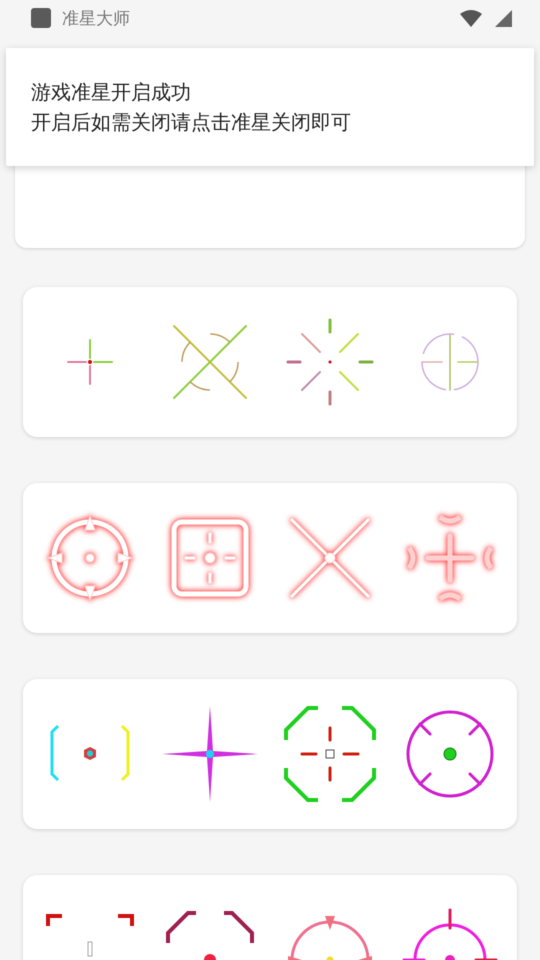 This screenshot has height=960, width=540. Describe the element at coordinates (191, 122) in the screenshot. I see `toast-text: 开启后如需关闭请点击准星关闭即可` at that location.